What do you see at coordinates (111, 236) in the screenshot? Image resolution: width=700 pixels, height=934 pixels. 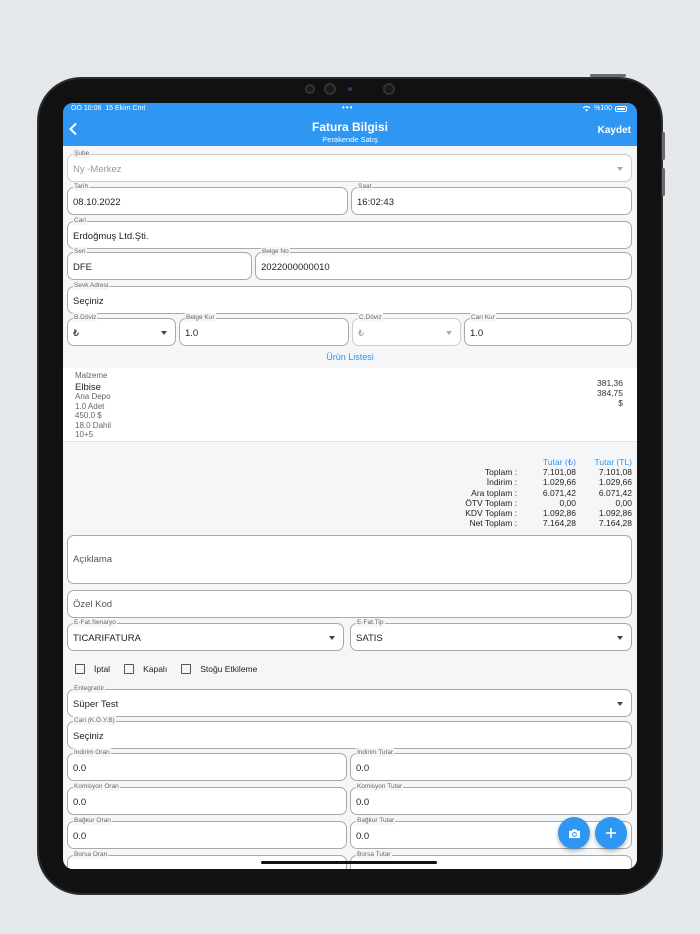 I see `cari-value: Erdoğmuş Ltd.Şti.` at bounding box center [111, 236].